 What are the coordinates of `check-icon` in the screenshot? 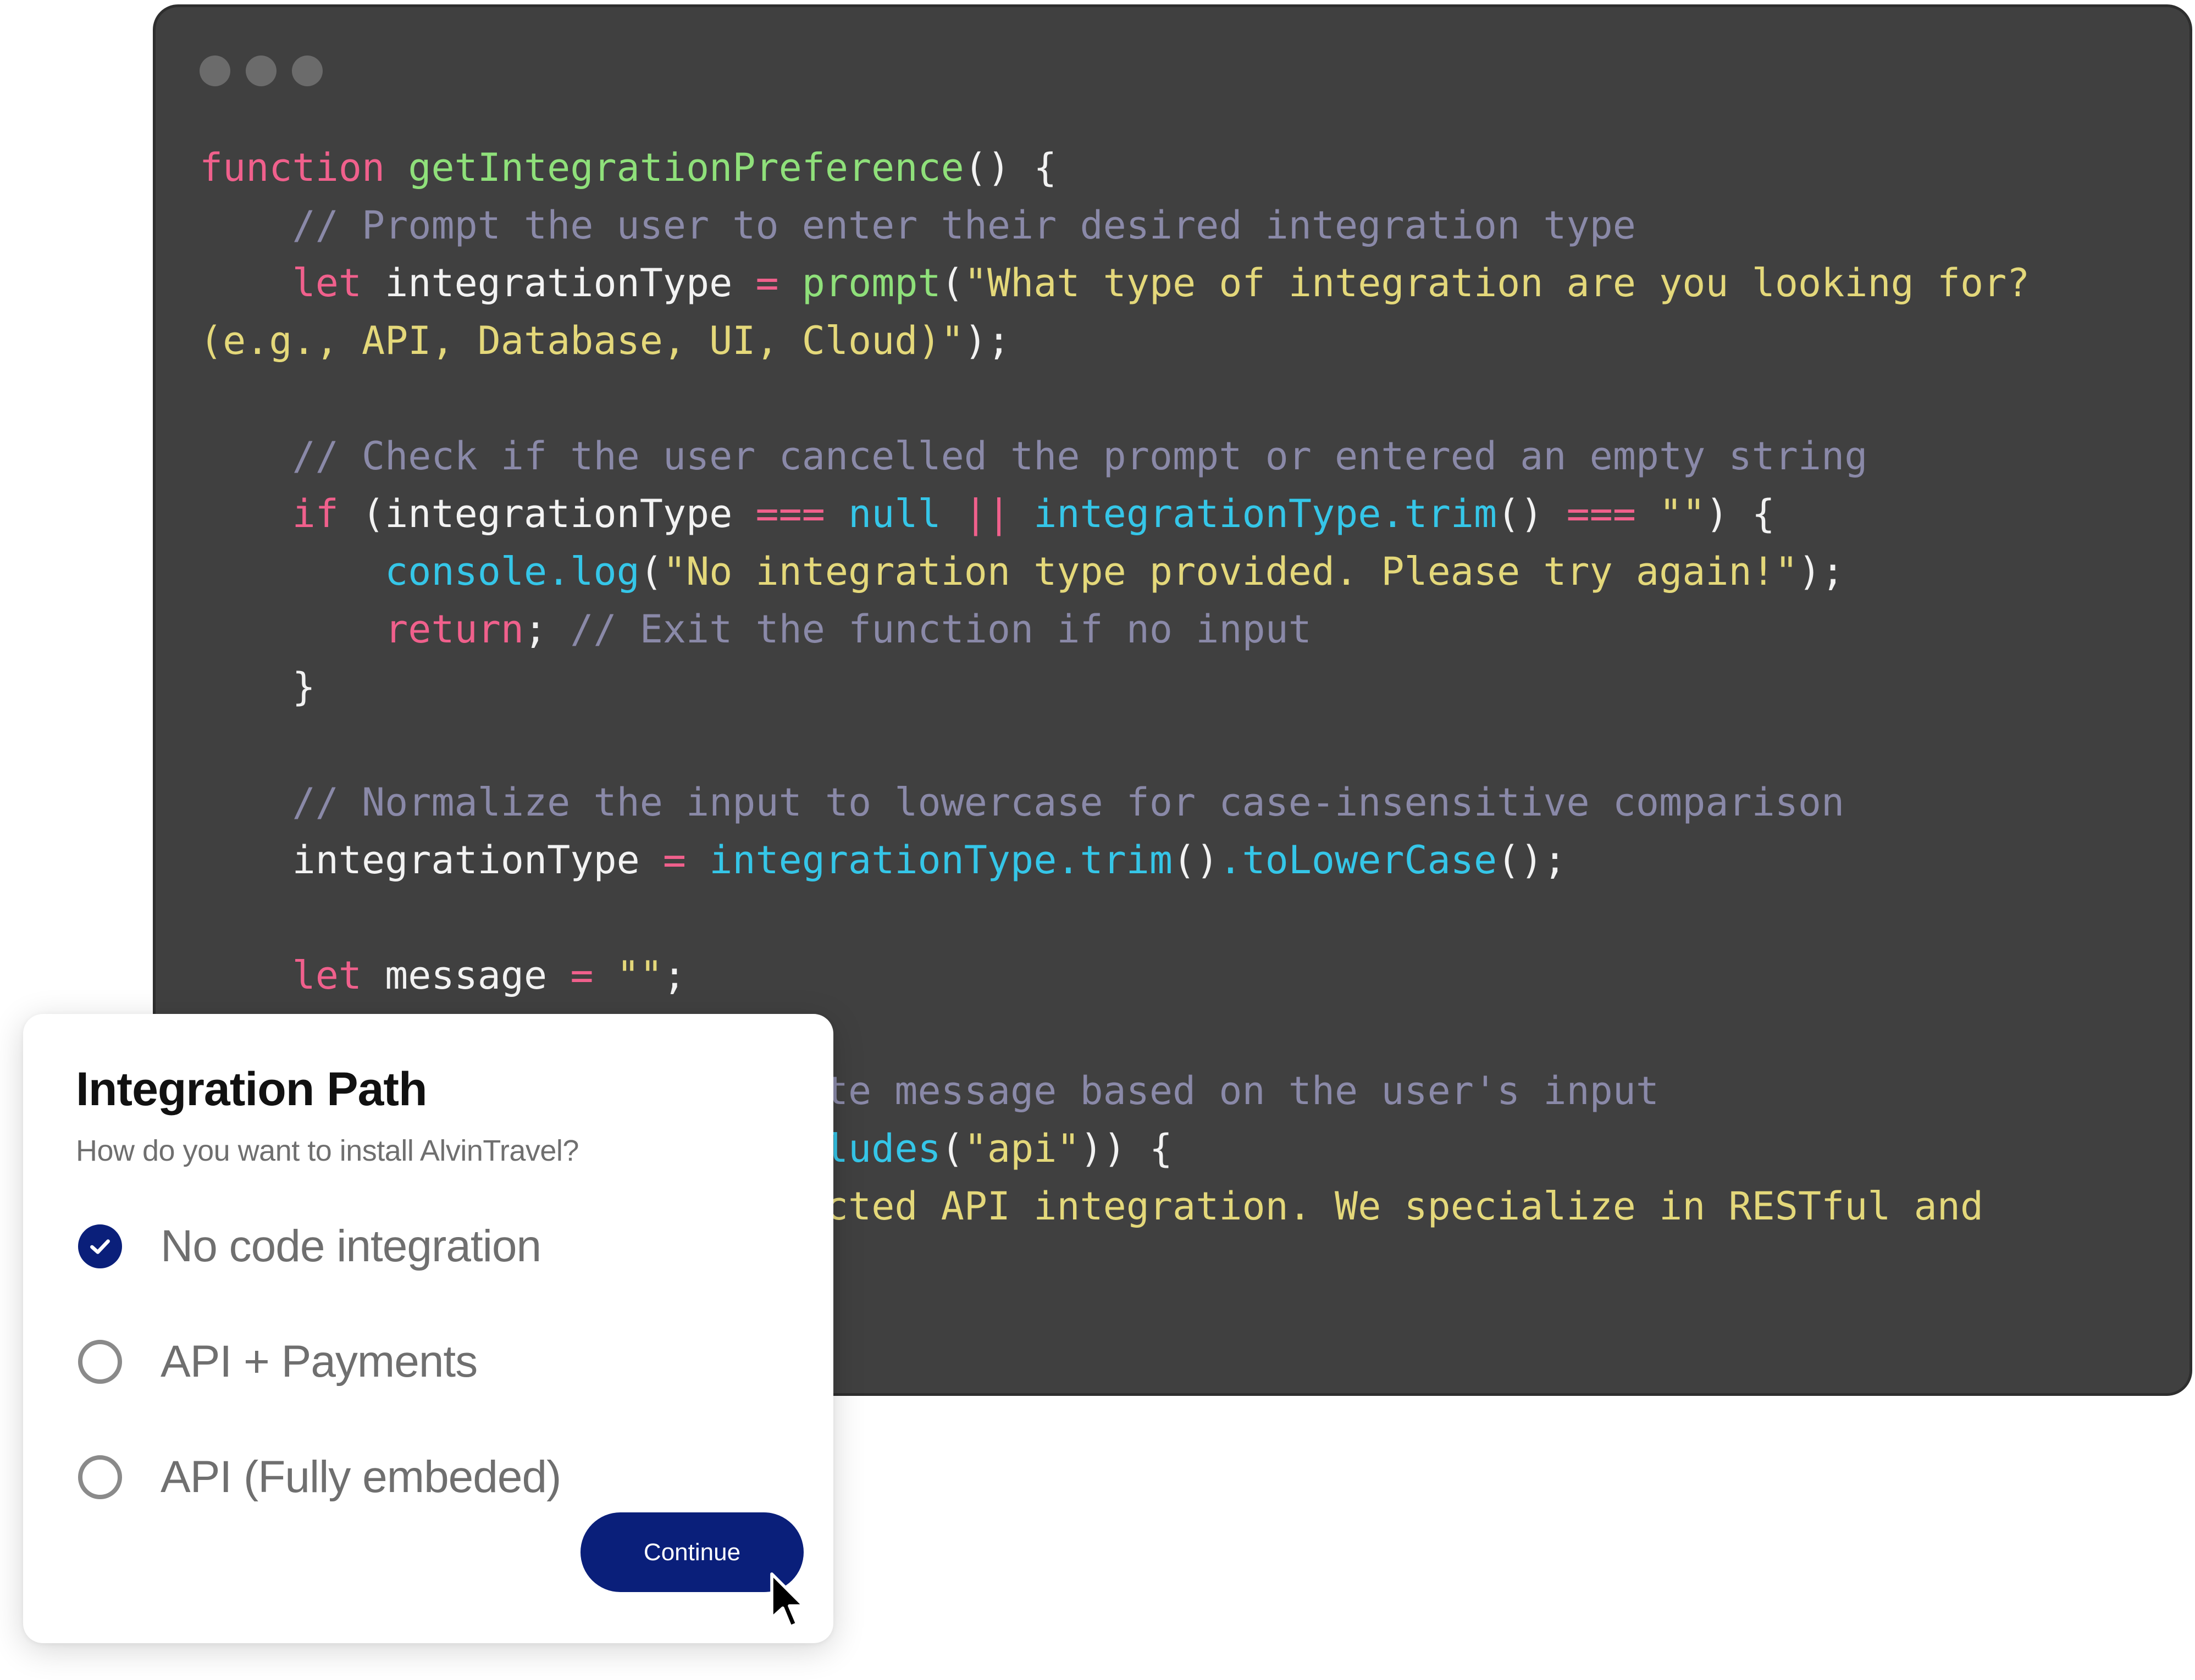 It's located at (100, 1246).